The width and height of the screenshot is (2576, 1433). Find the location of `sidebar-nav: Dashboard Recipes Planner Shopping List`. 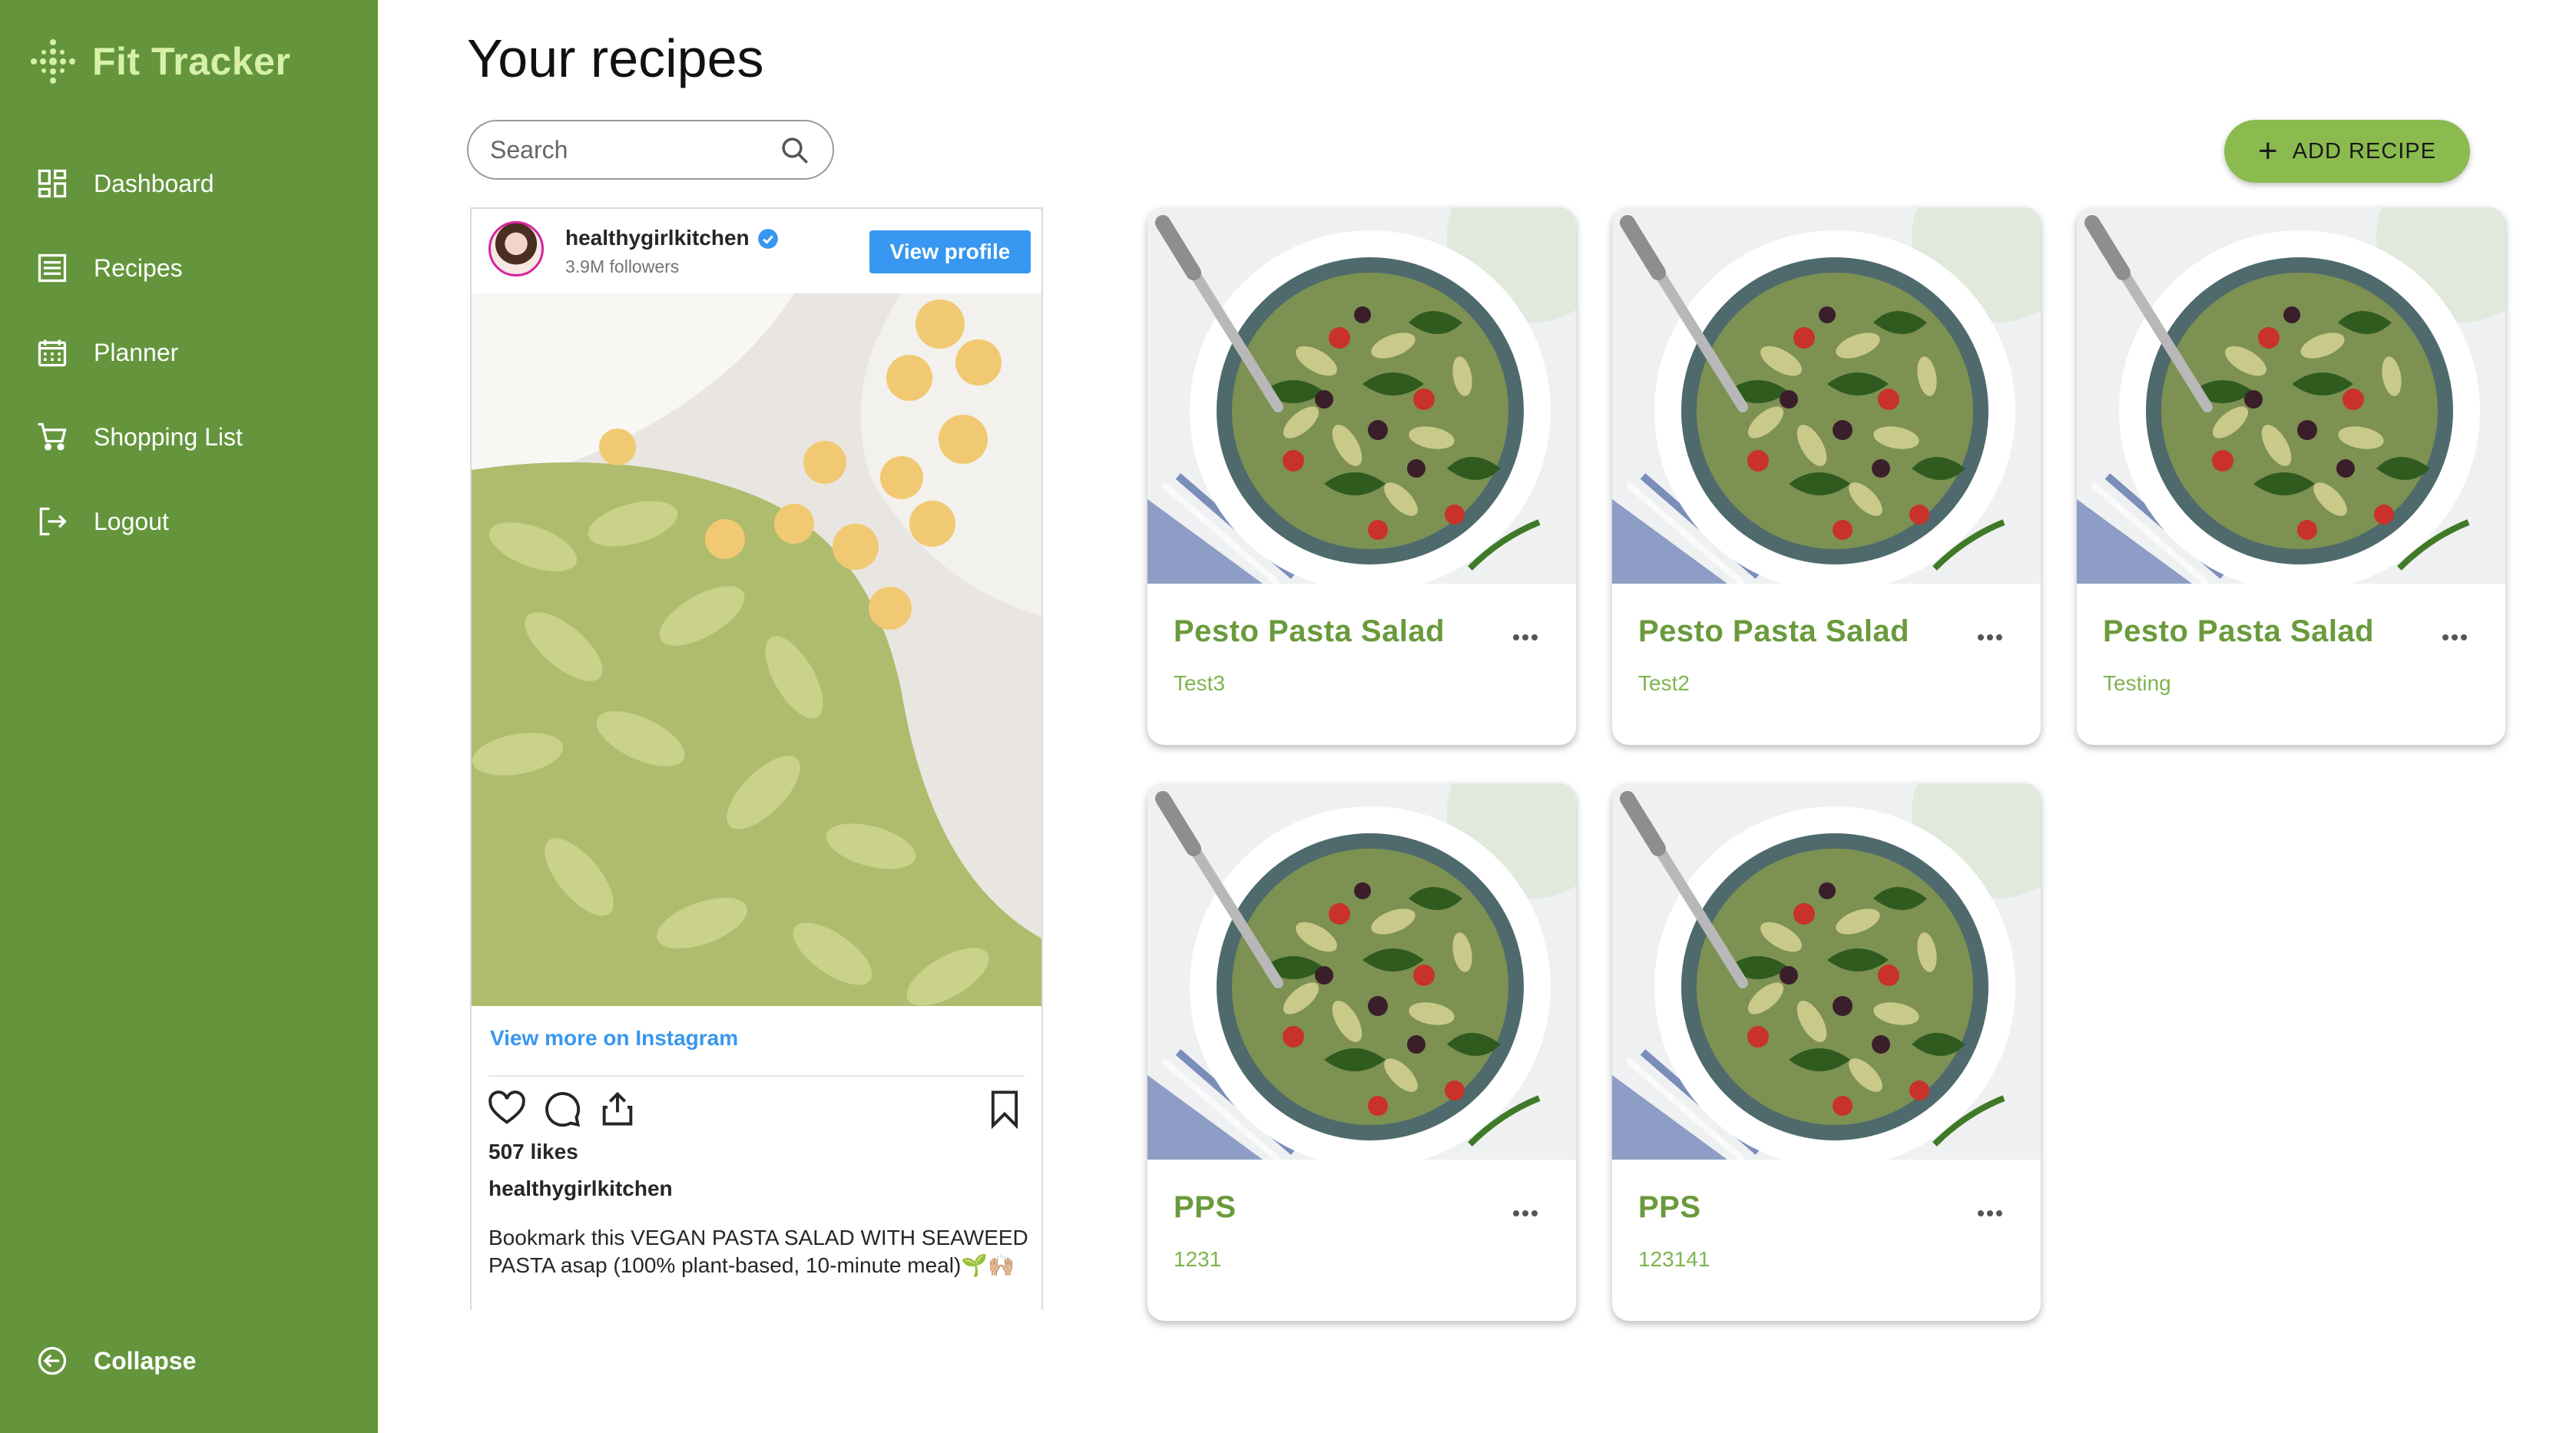

sidebar-nav: Dashboard Recipes Planner Shopping List is located at coordinates (189, 352).